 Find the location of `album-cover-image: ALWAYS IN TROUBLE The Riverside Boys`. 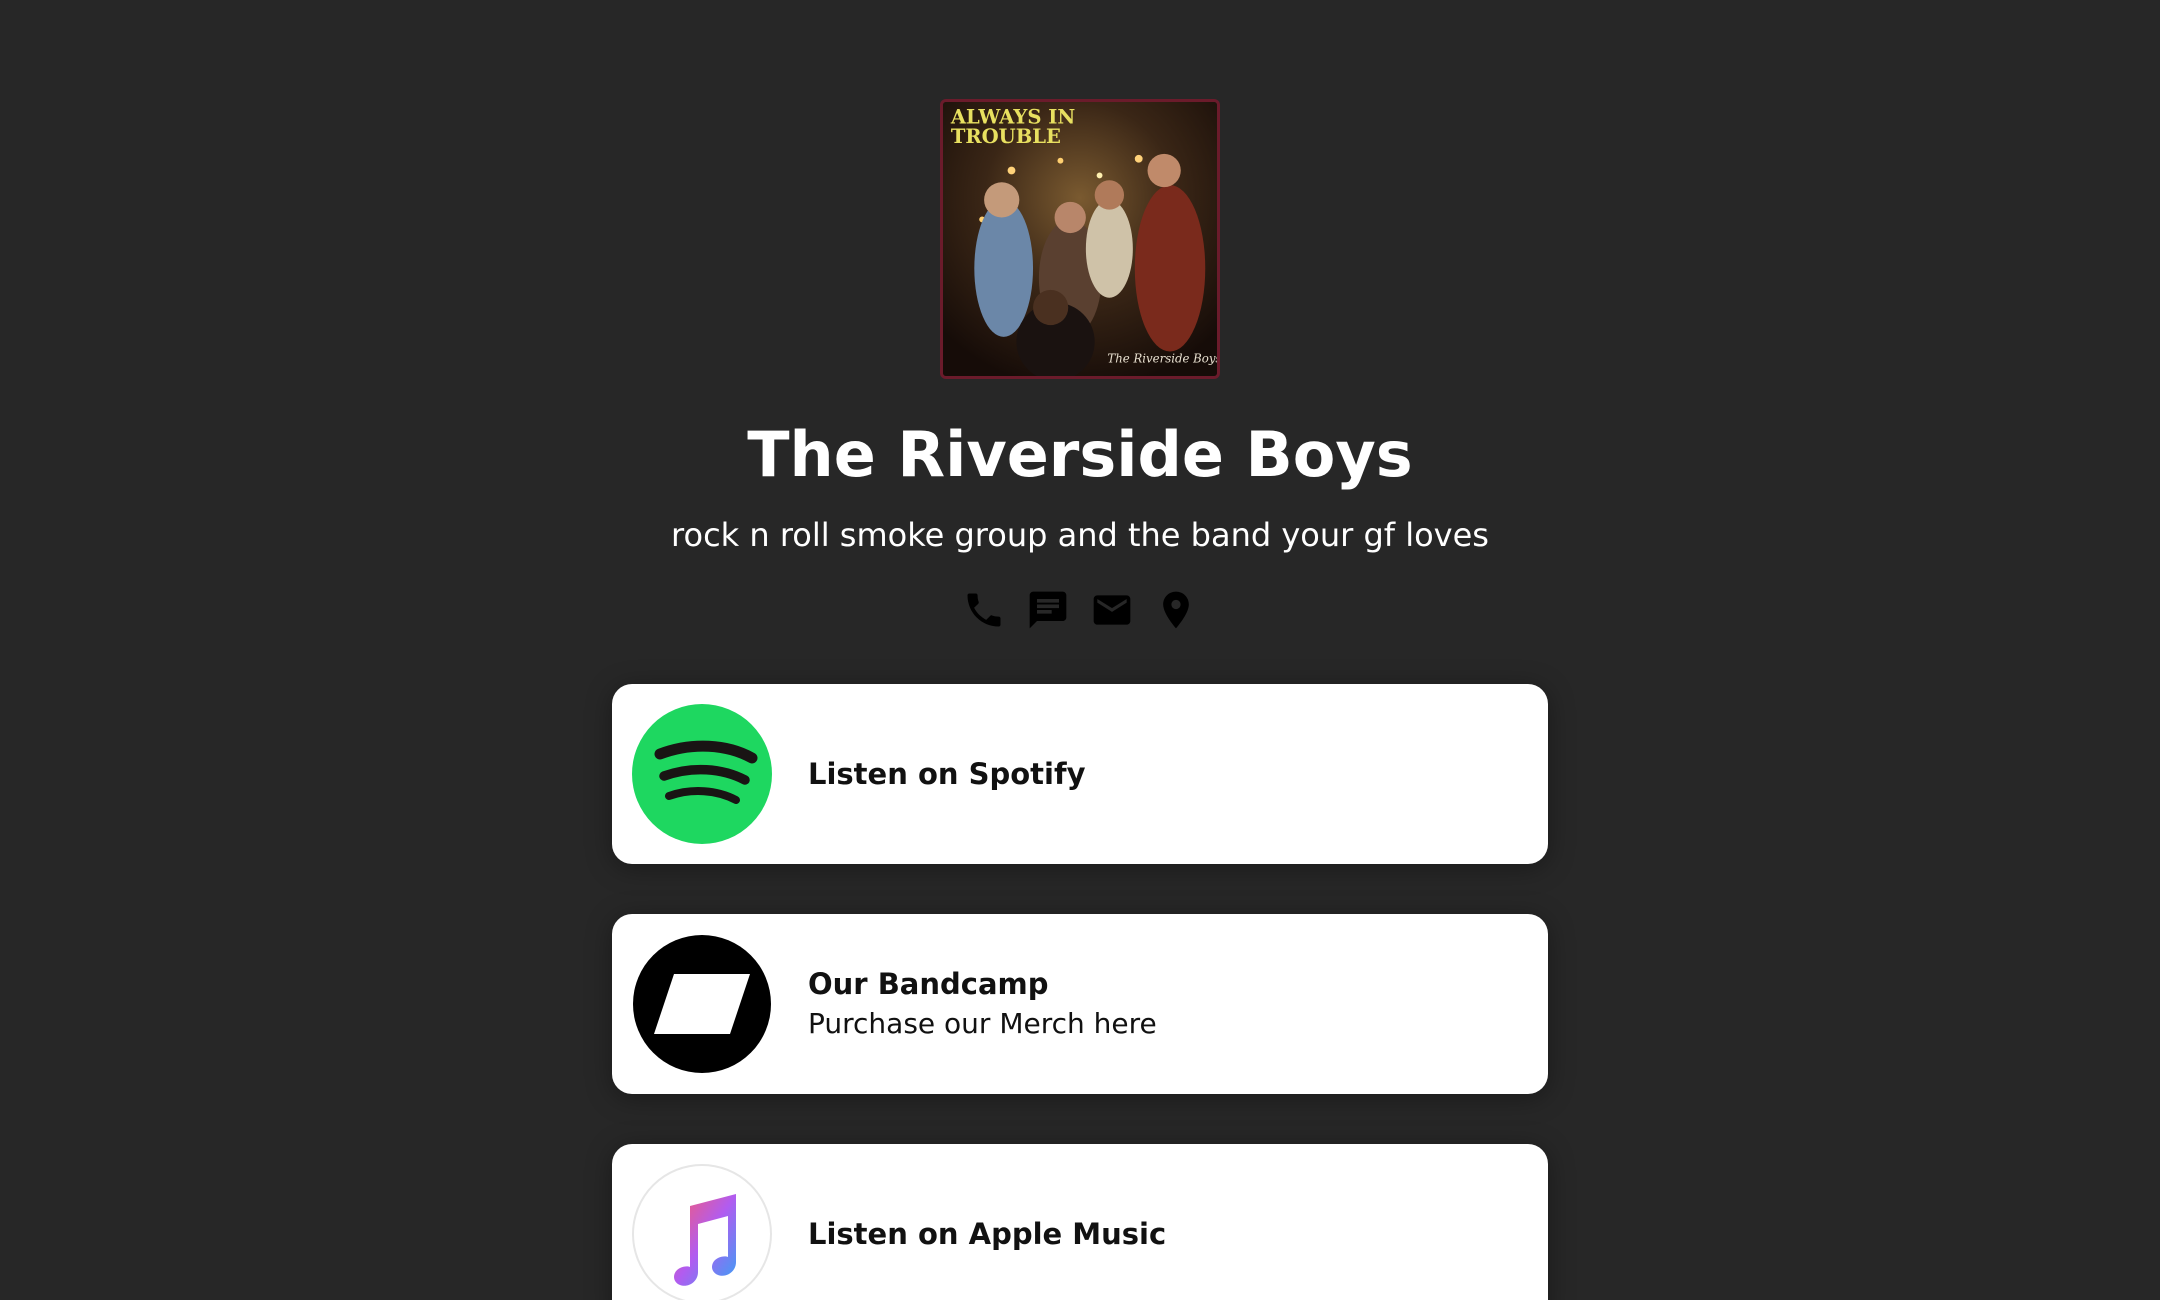

album-cover-image: ALWAYS IN TROUBLE The Riverside Boys is located at coordinates (1080, 239).